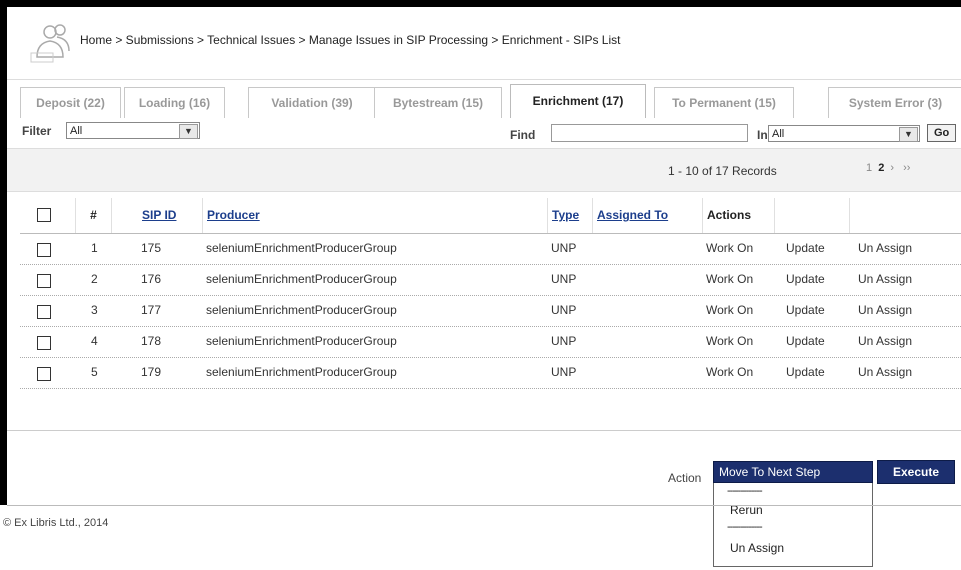 Image resolution: width=961 pixels, height=570 pixels. What do you see at coordinates (484, 79) in the screenshot?
I see `header-divider` at bounding box center [484, 79].